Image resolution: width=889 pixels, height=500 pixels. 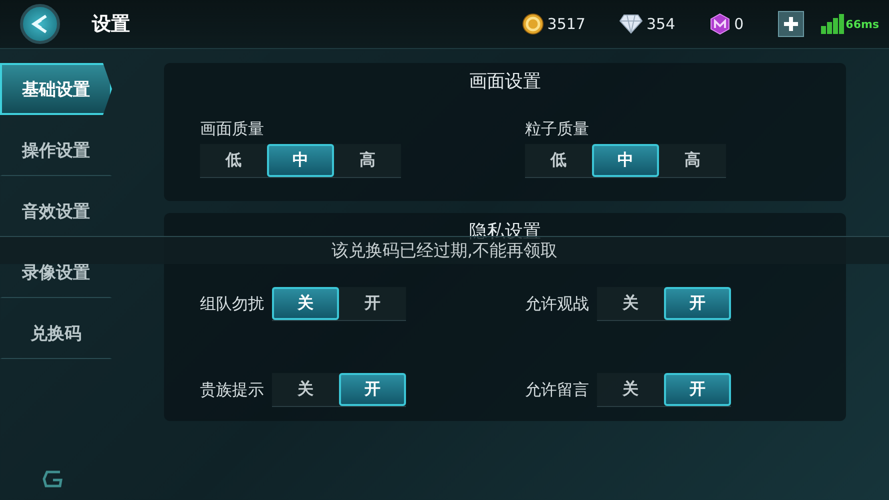 What do you see at coordinates (566, 24) in the screenshot?
I see `currency-amount: 3517` at bounding box center [566, 24].